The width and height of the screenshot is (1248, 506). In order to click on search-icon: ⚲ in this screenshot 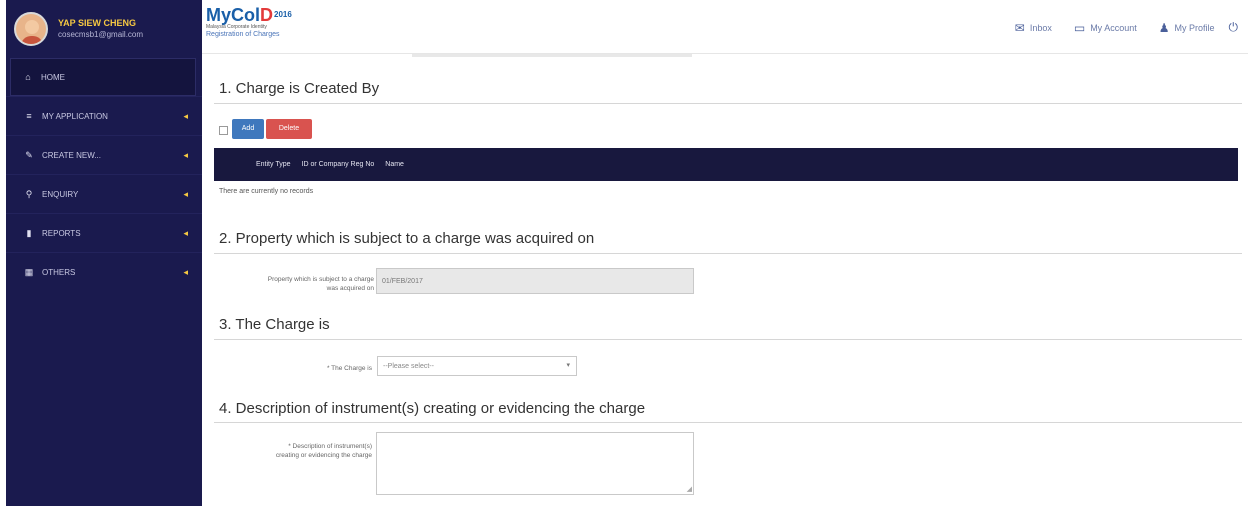, I will do `click(29, 193)`.